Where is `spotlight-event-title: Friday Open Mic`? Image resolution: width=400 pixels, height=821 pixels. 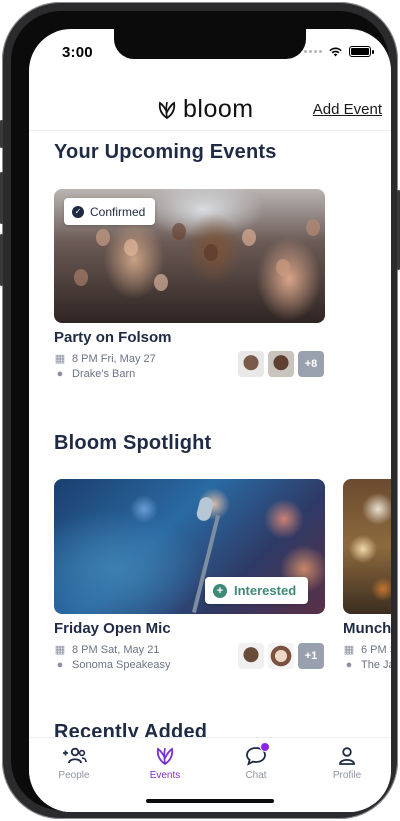 spotlight-event-title: Friday Open Mic is located at coordinates (112, 628).